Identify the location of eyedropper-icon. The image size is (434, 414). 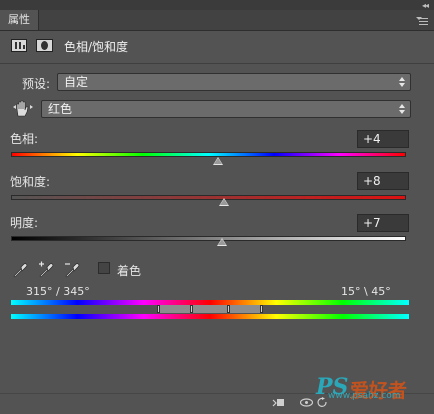
(20, 270).